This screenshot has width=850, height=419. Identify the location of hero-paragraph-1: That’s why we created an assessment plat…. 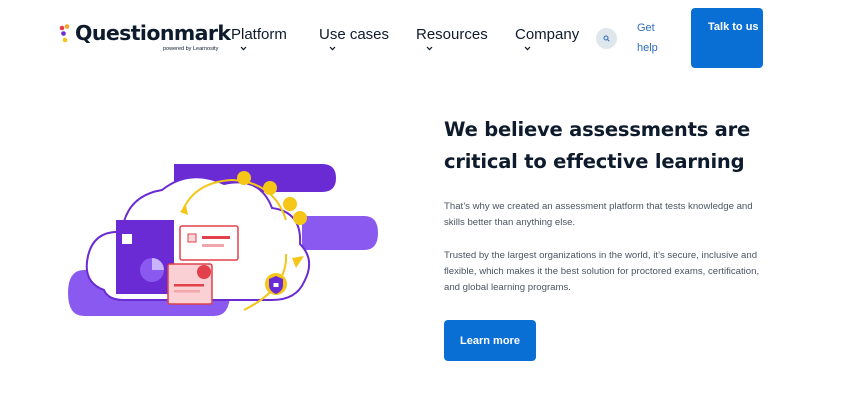
(598, 214).